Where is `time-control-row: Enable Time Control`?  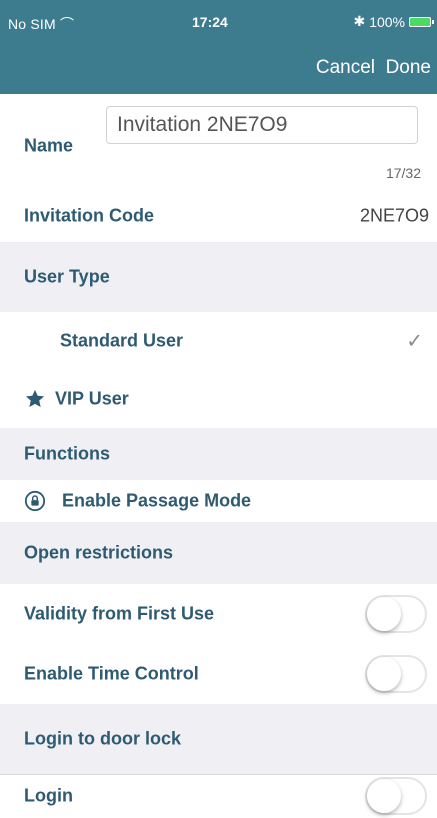 time-control-row: Enable Time Control is located at coordinates (218, 674).